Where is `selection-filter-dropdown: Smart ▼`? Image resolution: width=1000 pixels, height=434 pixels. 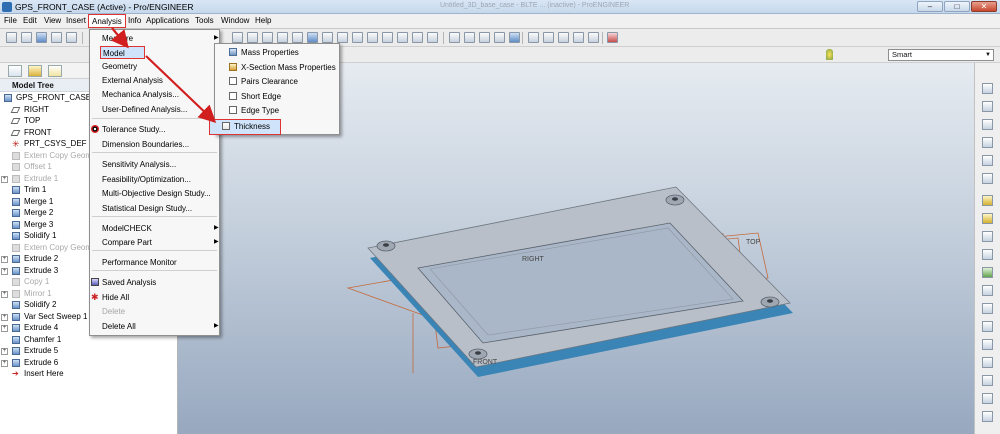 selection-filter-dropdown: Smart ▼ is located at coordinates (941, 55).